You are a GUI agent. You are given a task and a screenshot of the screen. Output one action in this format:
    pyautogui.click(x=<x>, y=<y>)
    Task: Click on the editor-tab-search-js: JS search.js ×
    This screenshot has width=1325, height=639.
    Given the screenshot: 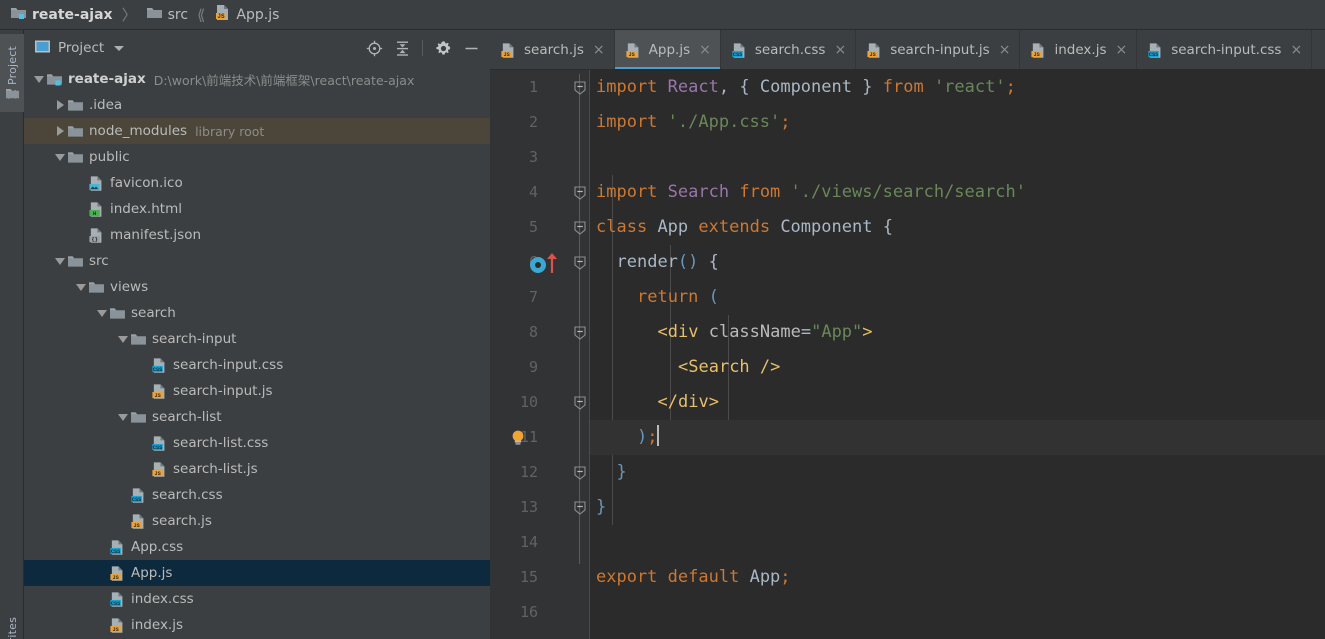 What is the action you would take?
    pyautogui.click(x=552, y=49)
    